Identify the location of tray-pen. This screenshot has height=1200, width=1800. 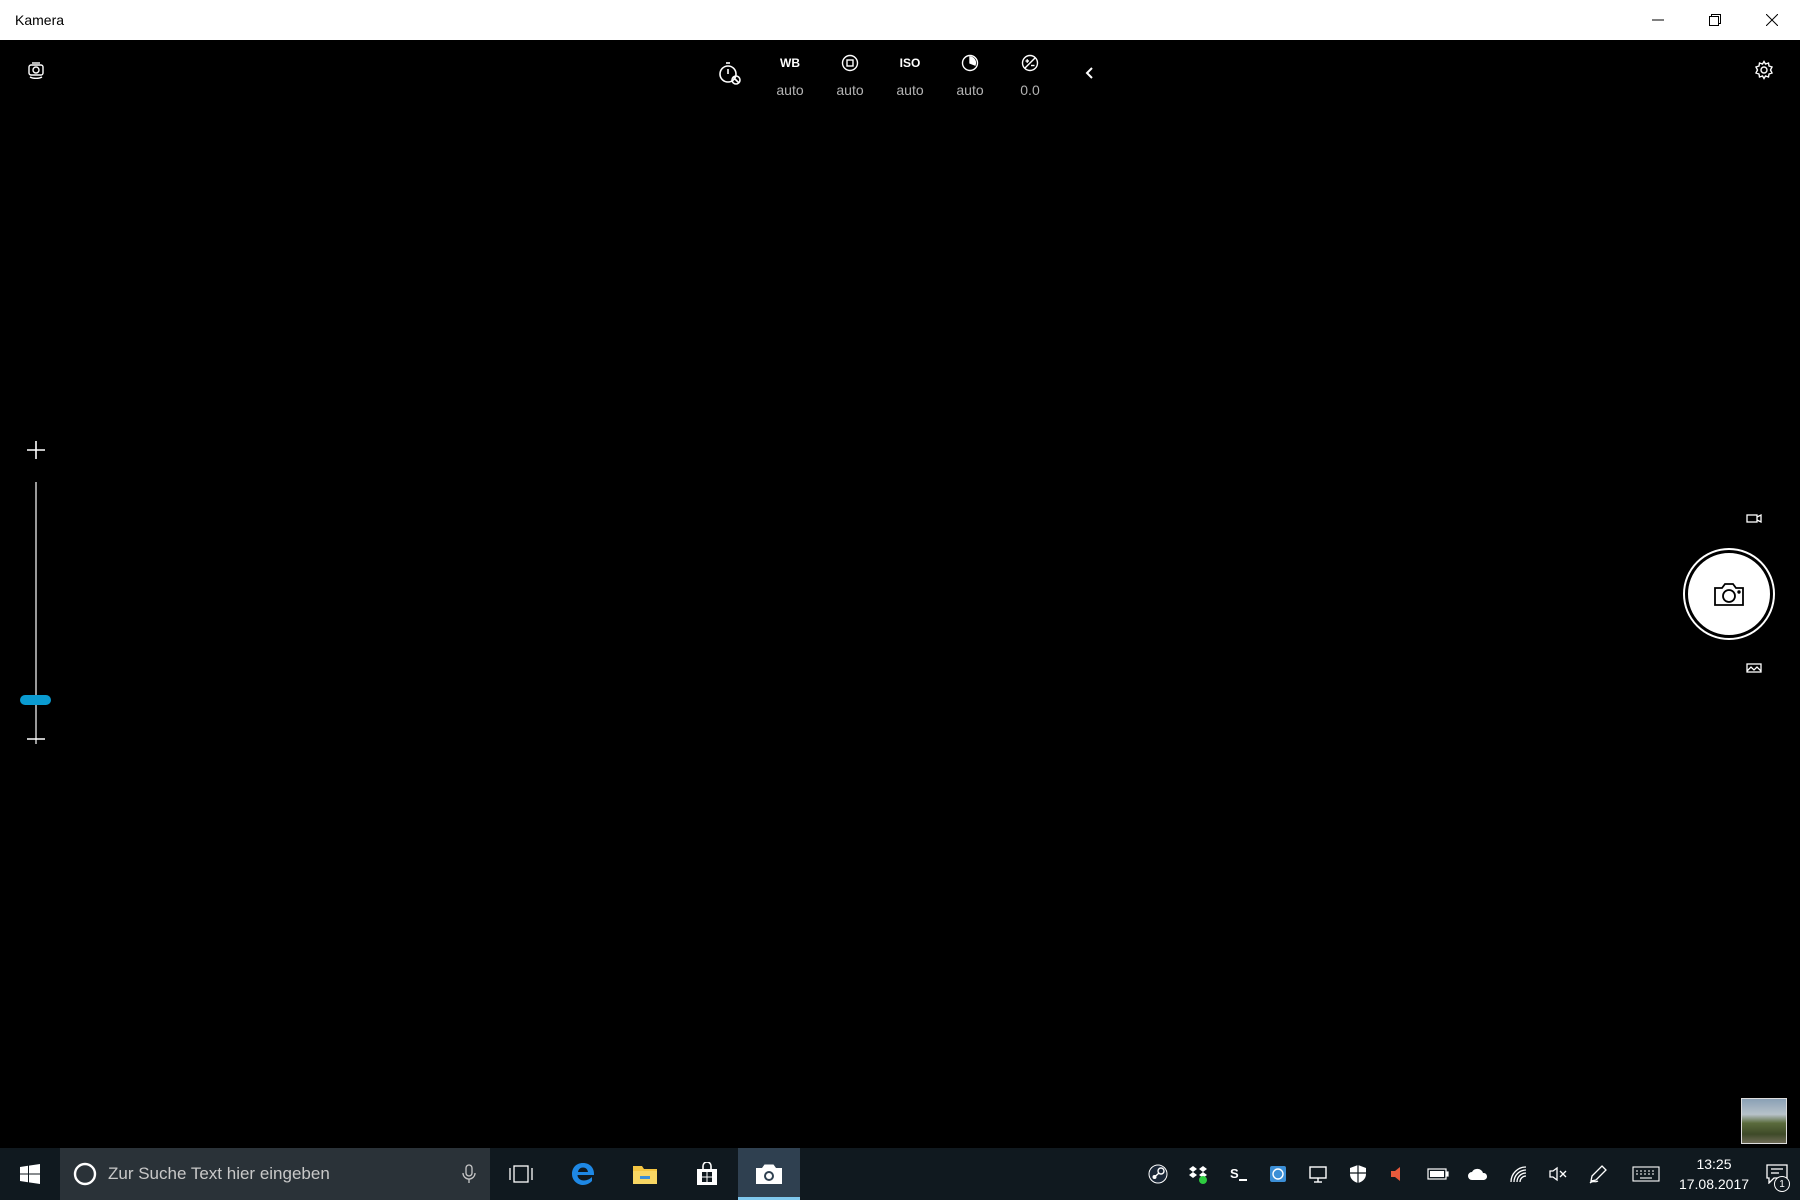
(1598, 1174).